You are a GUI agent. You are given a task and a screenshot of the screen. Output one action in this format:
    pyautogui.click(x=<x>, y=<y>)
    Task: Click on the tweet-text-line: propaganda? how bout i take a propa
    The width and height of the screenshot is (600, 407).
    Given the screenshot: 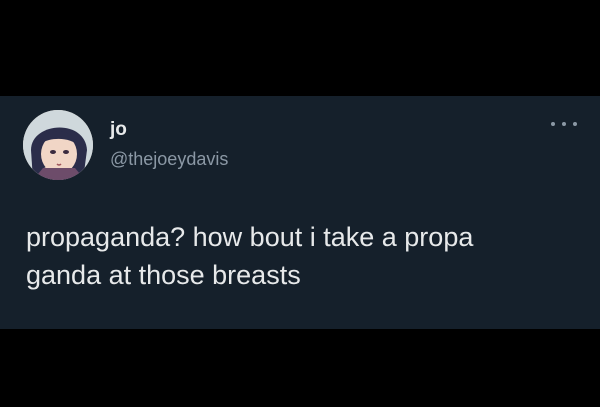 What is the action you would take?
    pyautogui.click(x=250, y=237)
    